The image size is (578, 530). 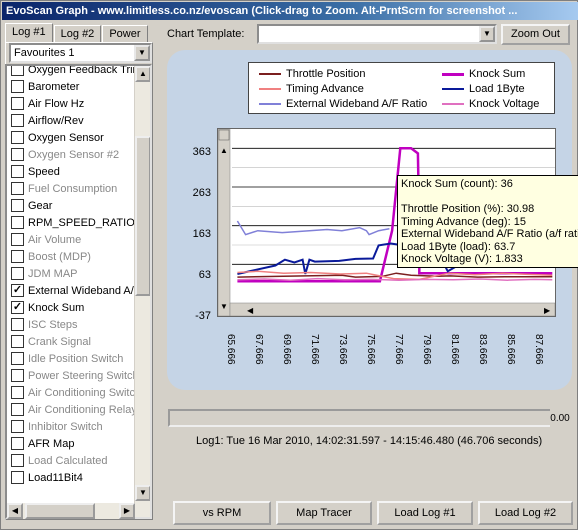 What do you see at coordinates (72, 137) in the screenshot?
I see `parameter-item: Oxygen Sensor` at bounding box center [72, 137].